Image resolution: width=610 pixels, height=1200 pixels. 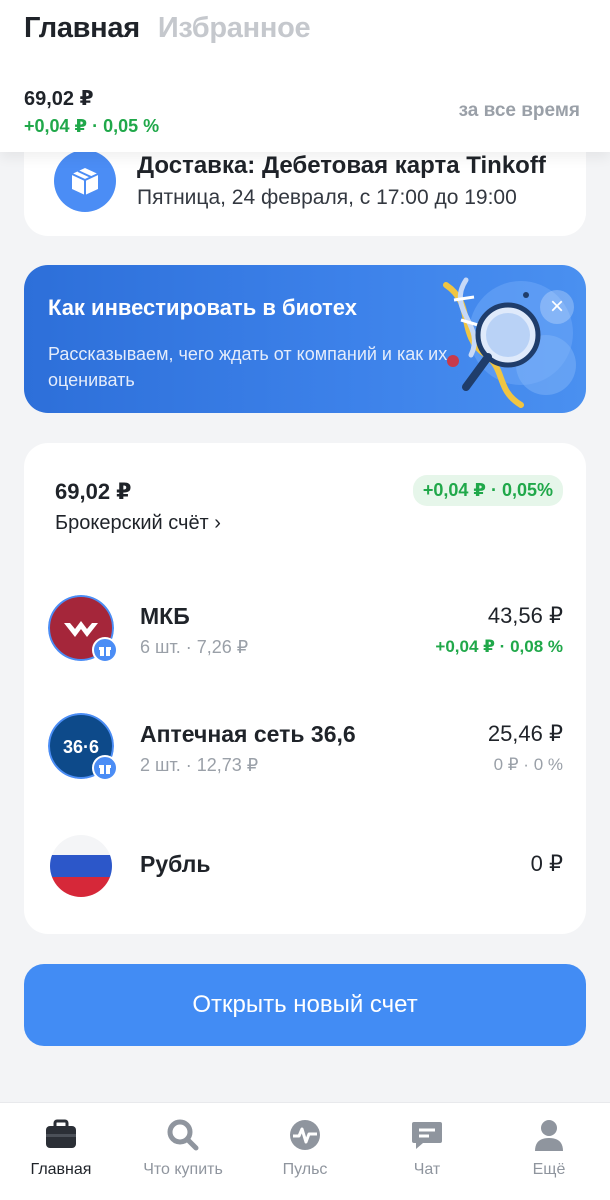 What do you see at coordinates (549, 1169) in the screenshot?
I see `nav-label: Ещё` at bounding box center [549, 1169].